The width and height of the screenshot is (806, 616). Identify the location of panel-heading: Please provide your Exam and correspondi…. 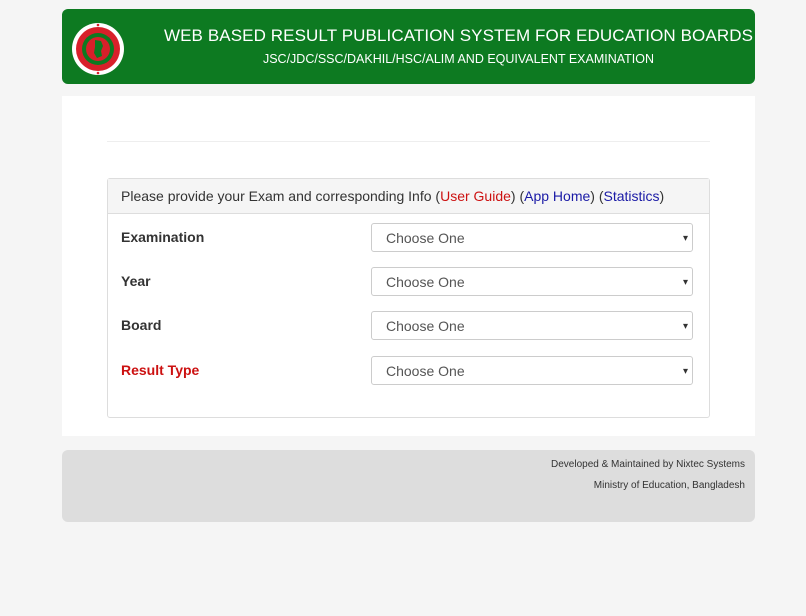
(408, 196).